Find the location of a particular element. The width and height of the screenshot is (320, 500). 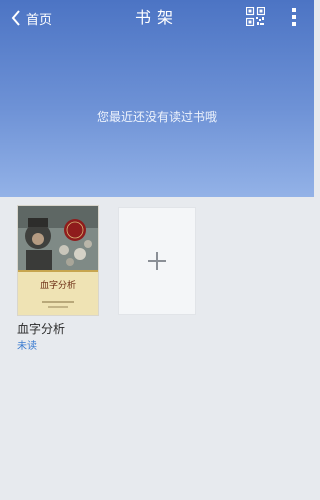

top-bar: 首页 书架 is located at coordinates (157, 18).